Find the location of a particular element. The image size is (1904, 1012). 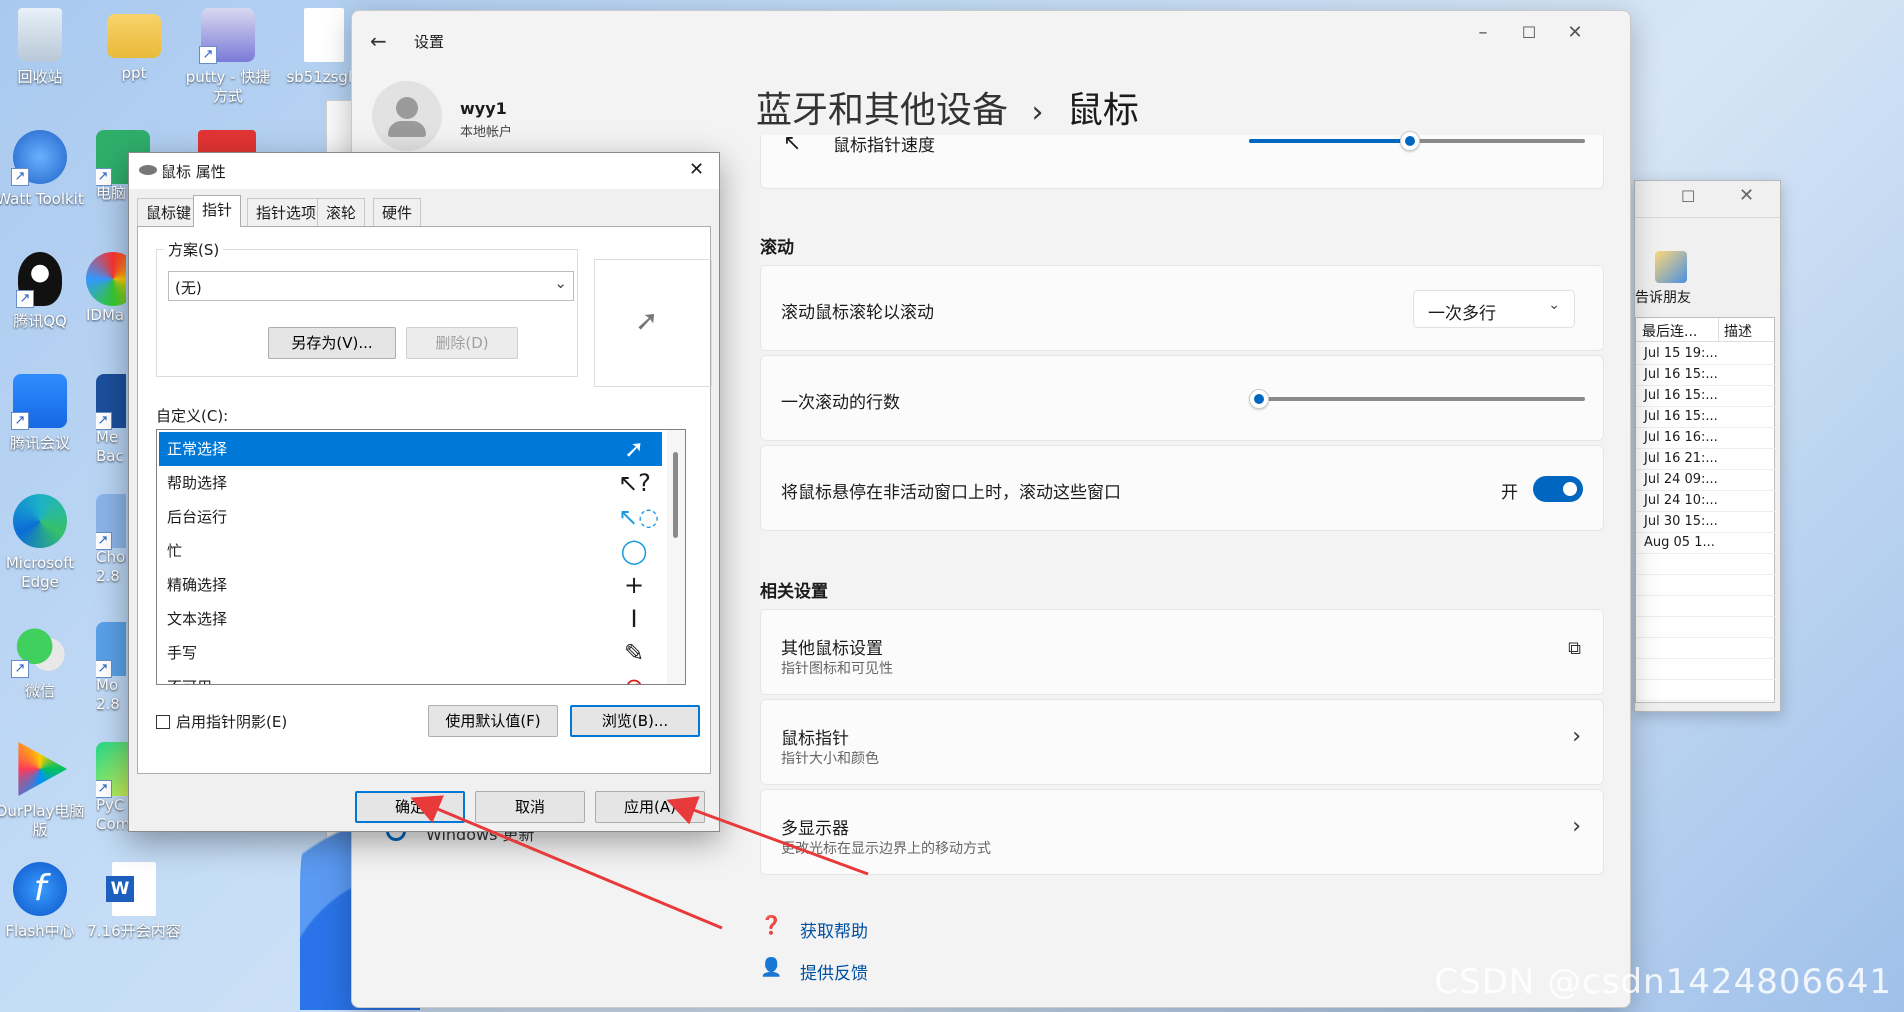

edge-icon is located at coordinates (40, 521).